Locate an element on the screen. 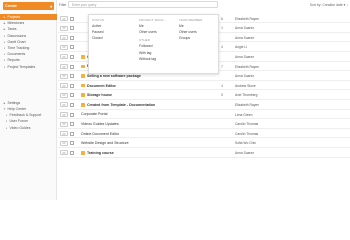 The height and width of the screenshot is (240, 350). create-button: Create ▾ is located at coordinates (28, 6).